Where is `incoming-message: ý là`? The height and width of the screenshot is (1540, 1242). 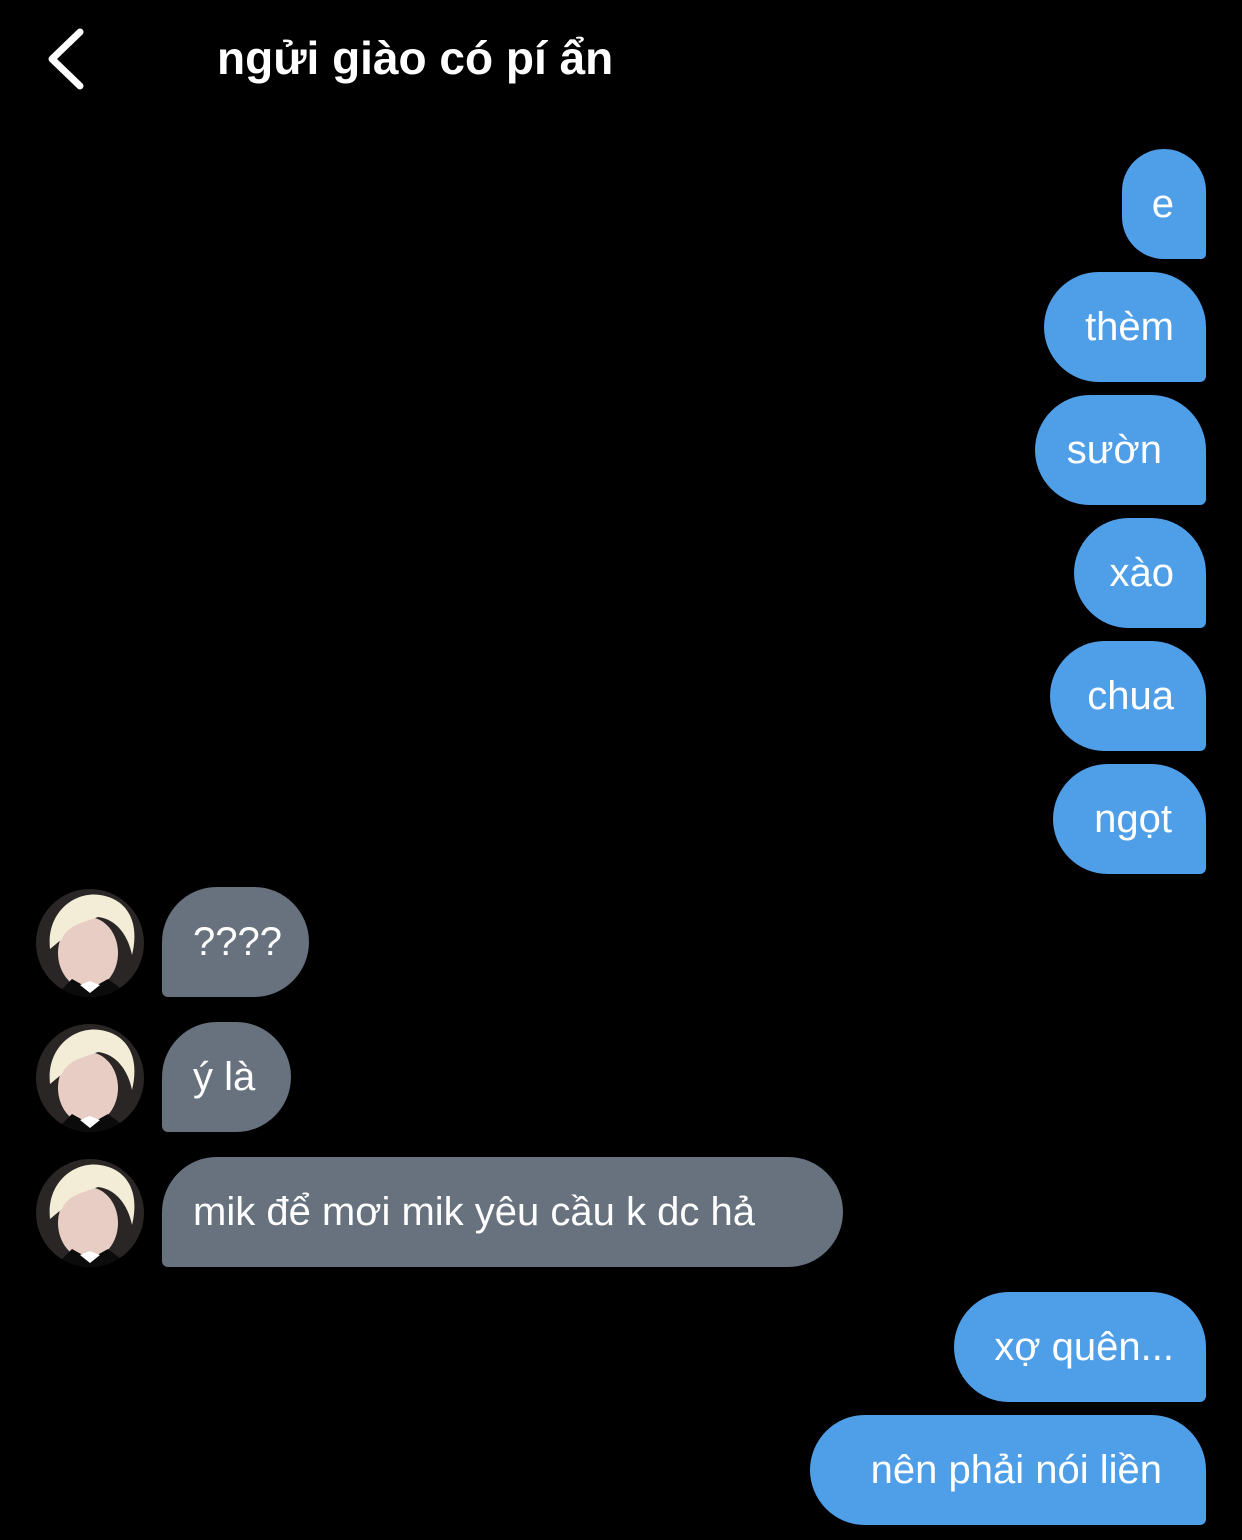
incoming-message: ý là is located at coordinates (226, 1077).